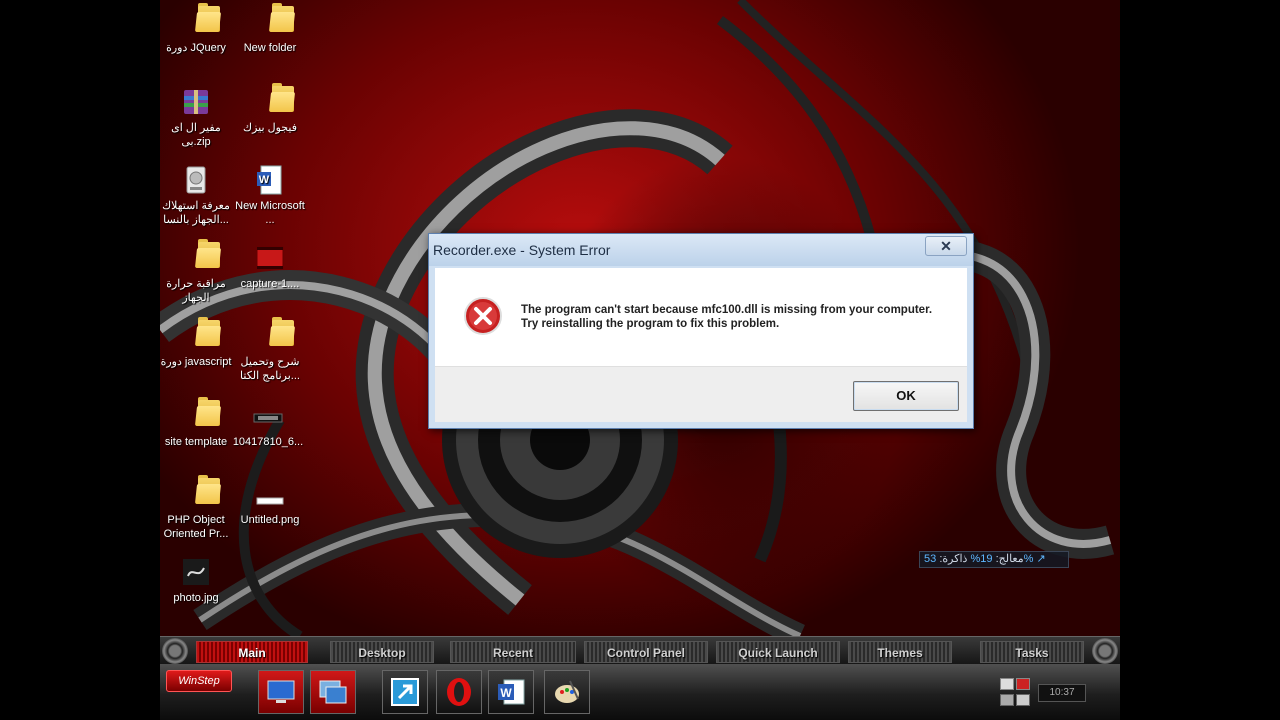  Describe the element at coordinates (196, 102) in the screenshot. I see `winrar-archive-icon` at that location.